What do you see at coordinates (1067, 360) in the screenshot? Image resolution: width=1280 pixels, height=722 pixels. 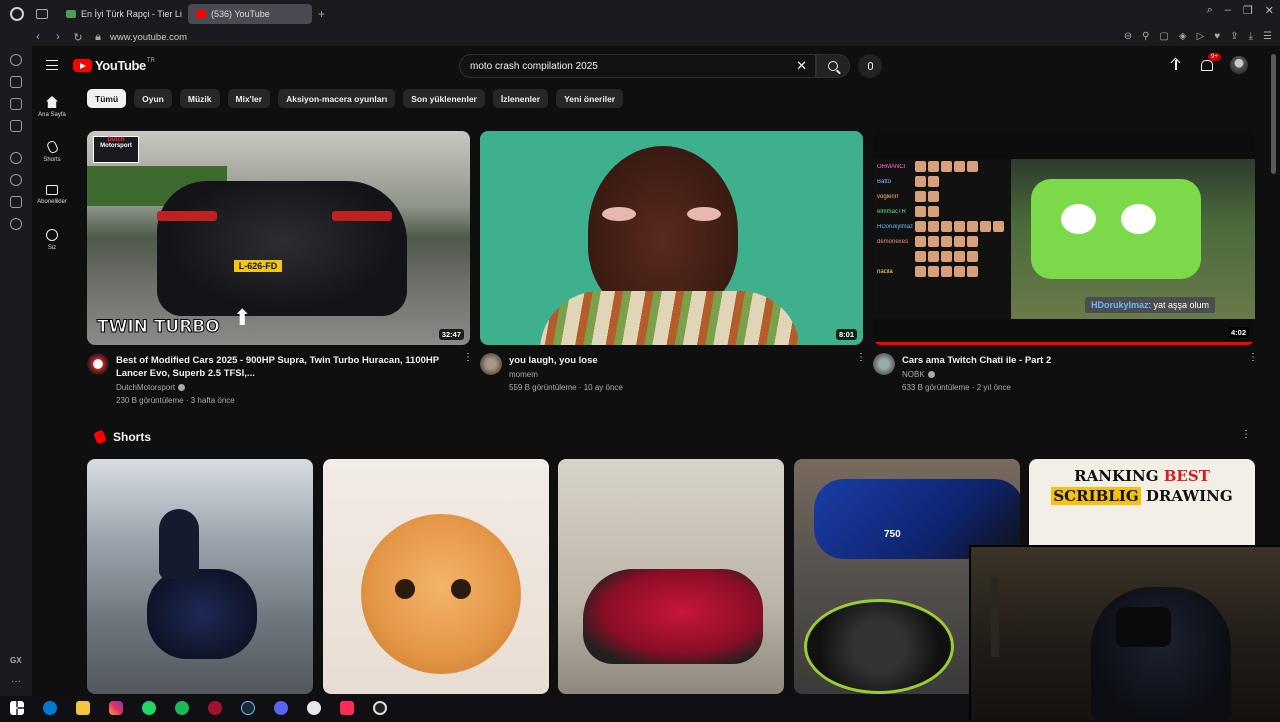 I see `video-title: Cars ama Twitch Chati ile - Part 2` at bounding box center [1067, 360].